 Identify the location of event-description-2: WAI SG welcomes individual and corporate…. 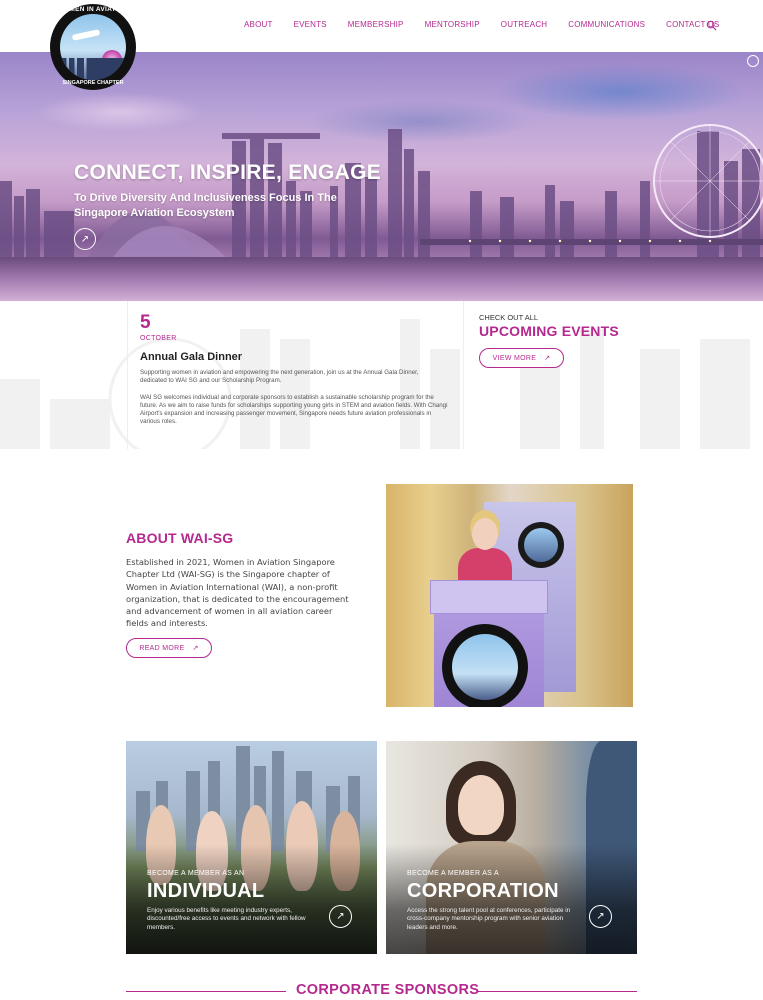
(294, 409).